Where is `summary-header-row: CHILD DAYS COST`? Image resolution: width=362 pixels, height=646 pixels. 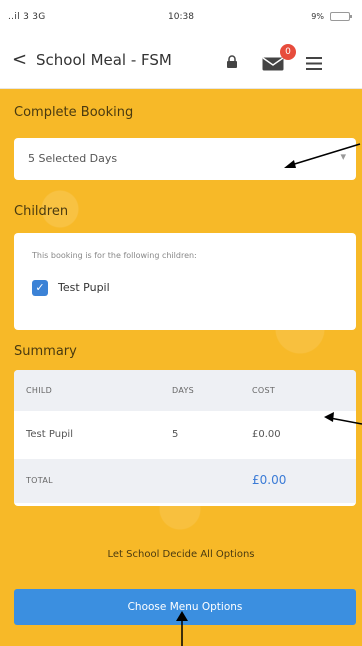 summary-header-row: CHILD DAYS COST is located at coordinates (185, 390).